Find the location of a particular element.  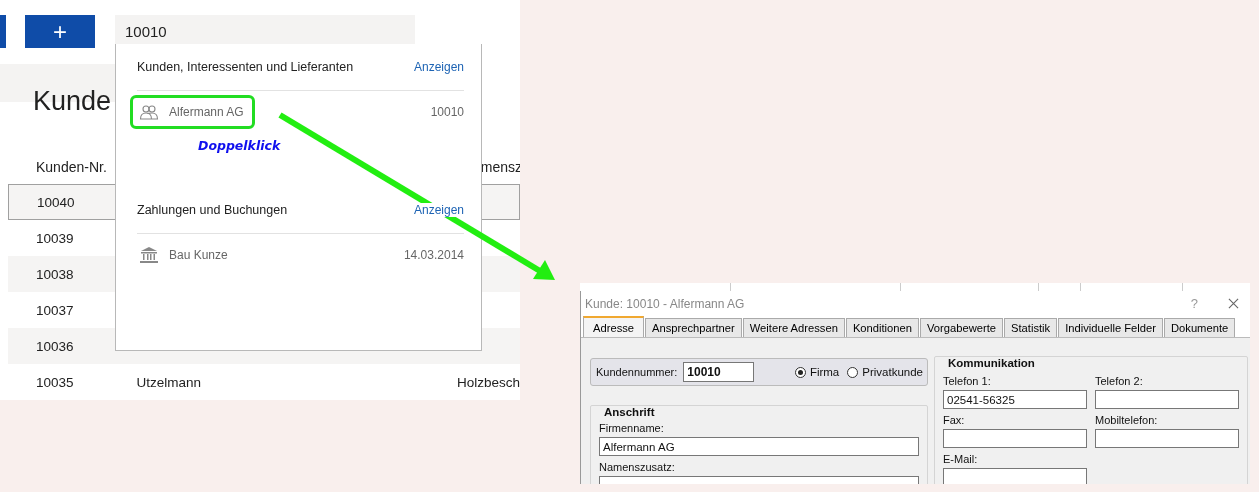

bank-icon is located at coordinates (149, 255).